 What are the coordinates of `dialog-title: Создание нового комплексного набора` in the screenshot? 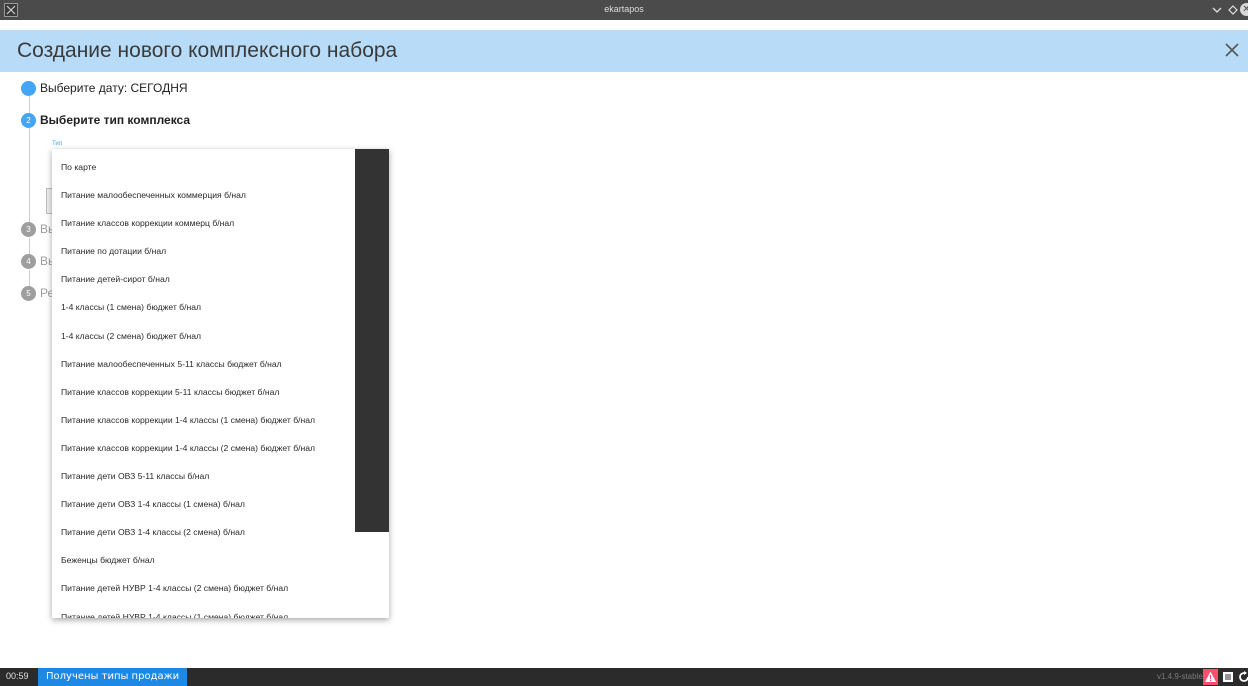 It's located at (207, 50).